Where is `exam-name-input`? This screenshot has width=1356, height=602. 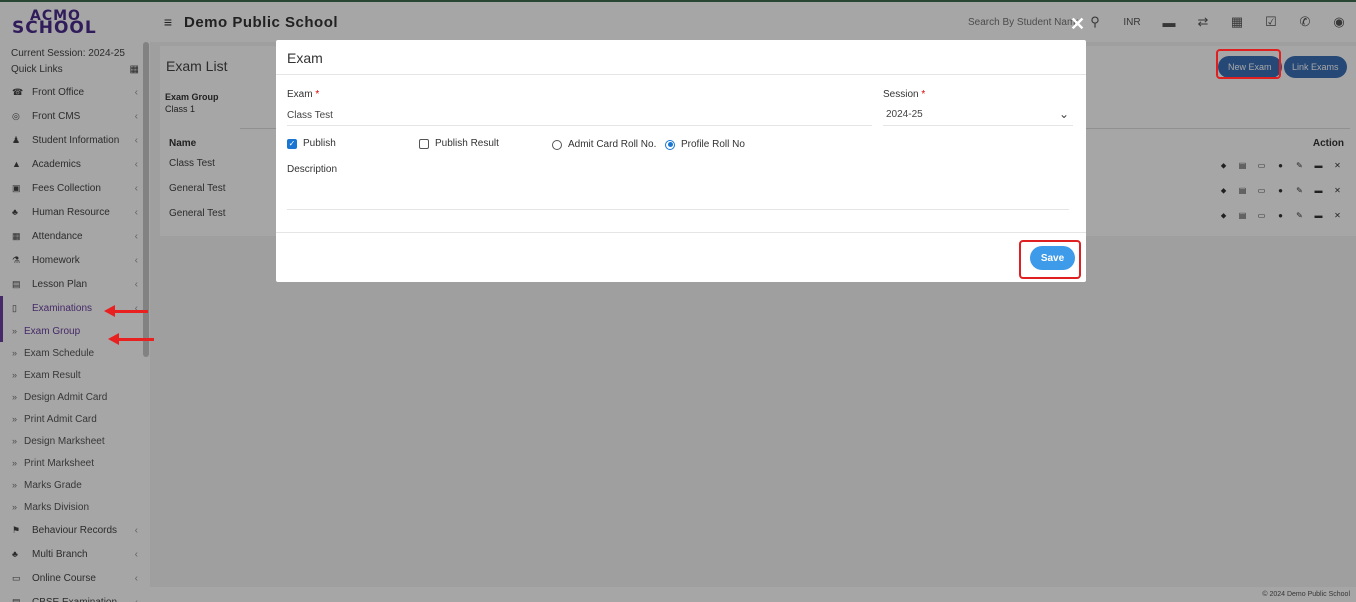
exam-name-input is located at coordinates (579, 116).